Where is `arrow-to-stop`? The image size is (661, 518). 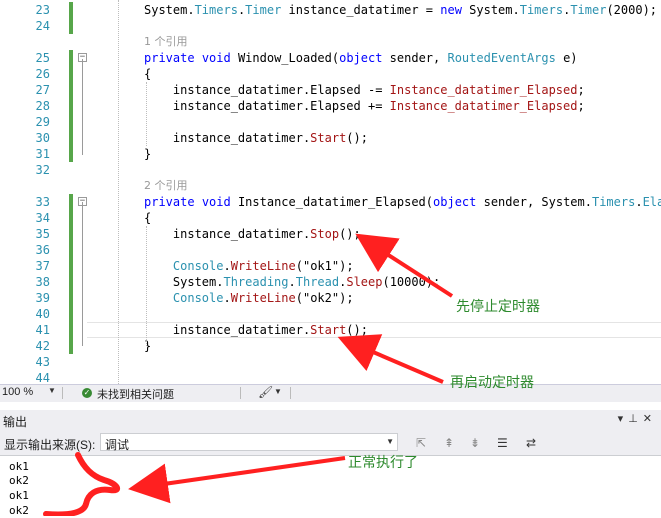
arrow-to-stop is located at coordinates (404, 265).